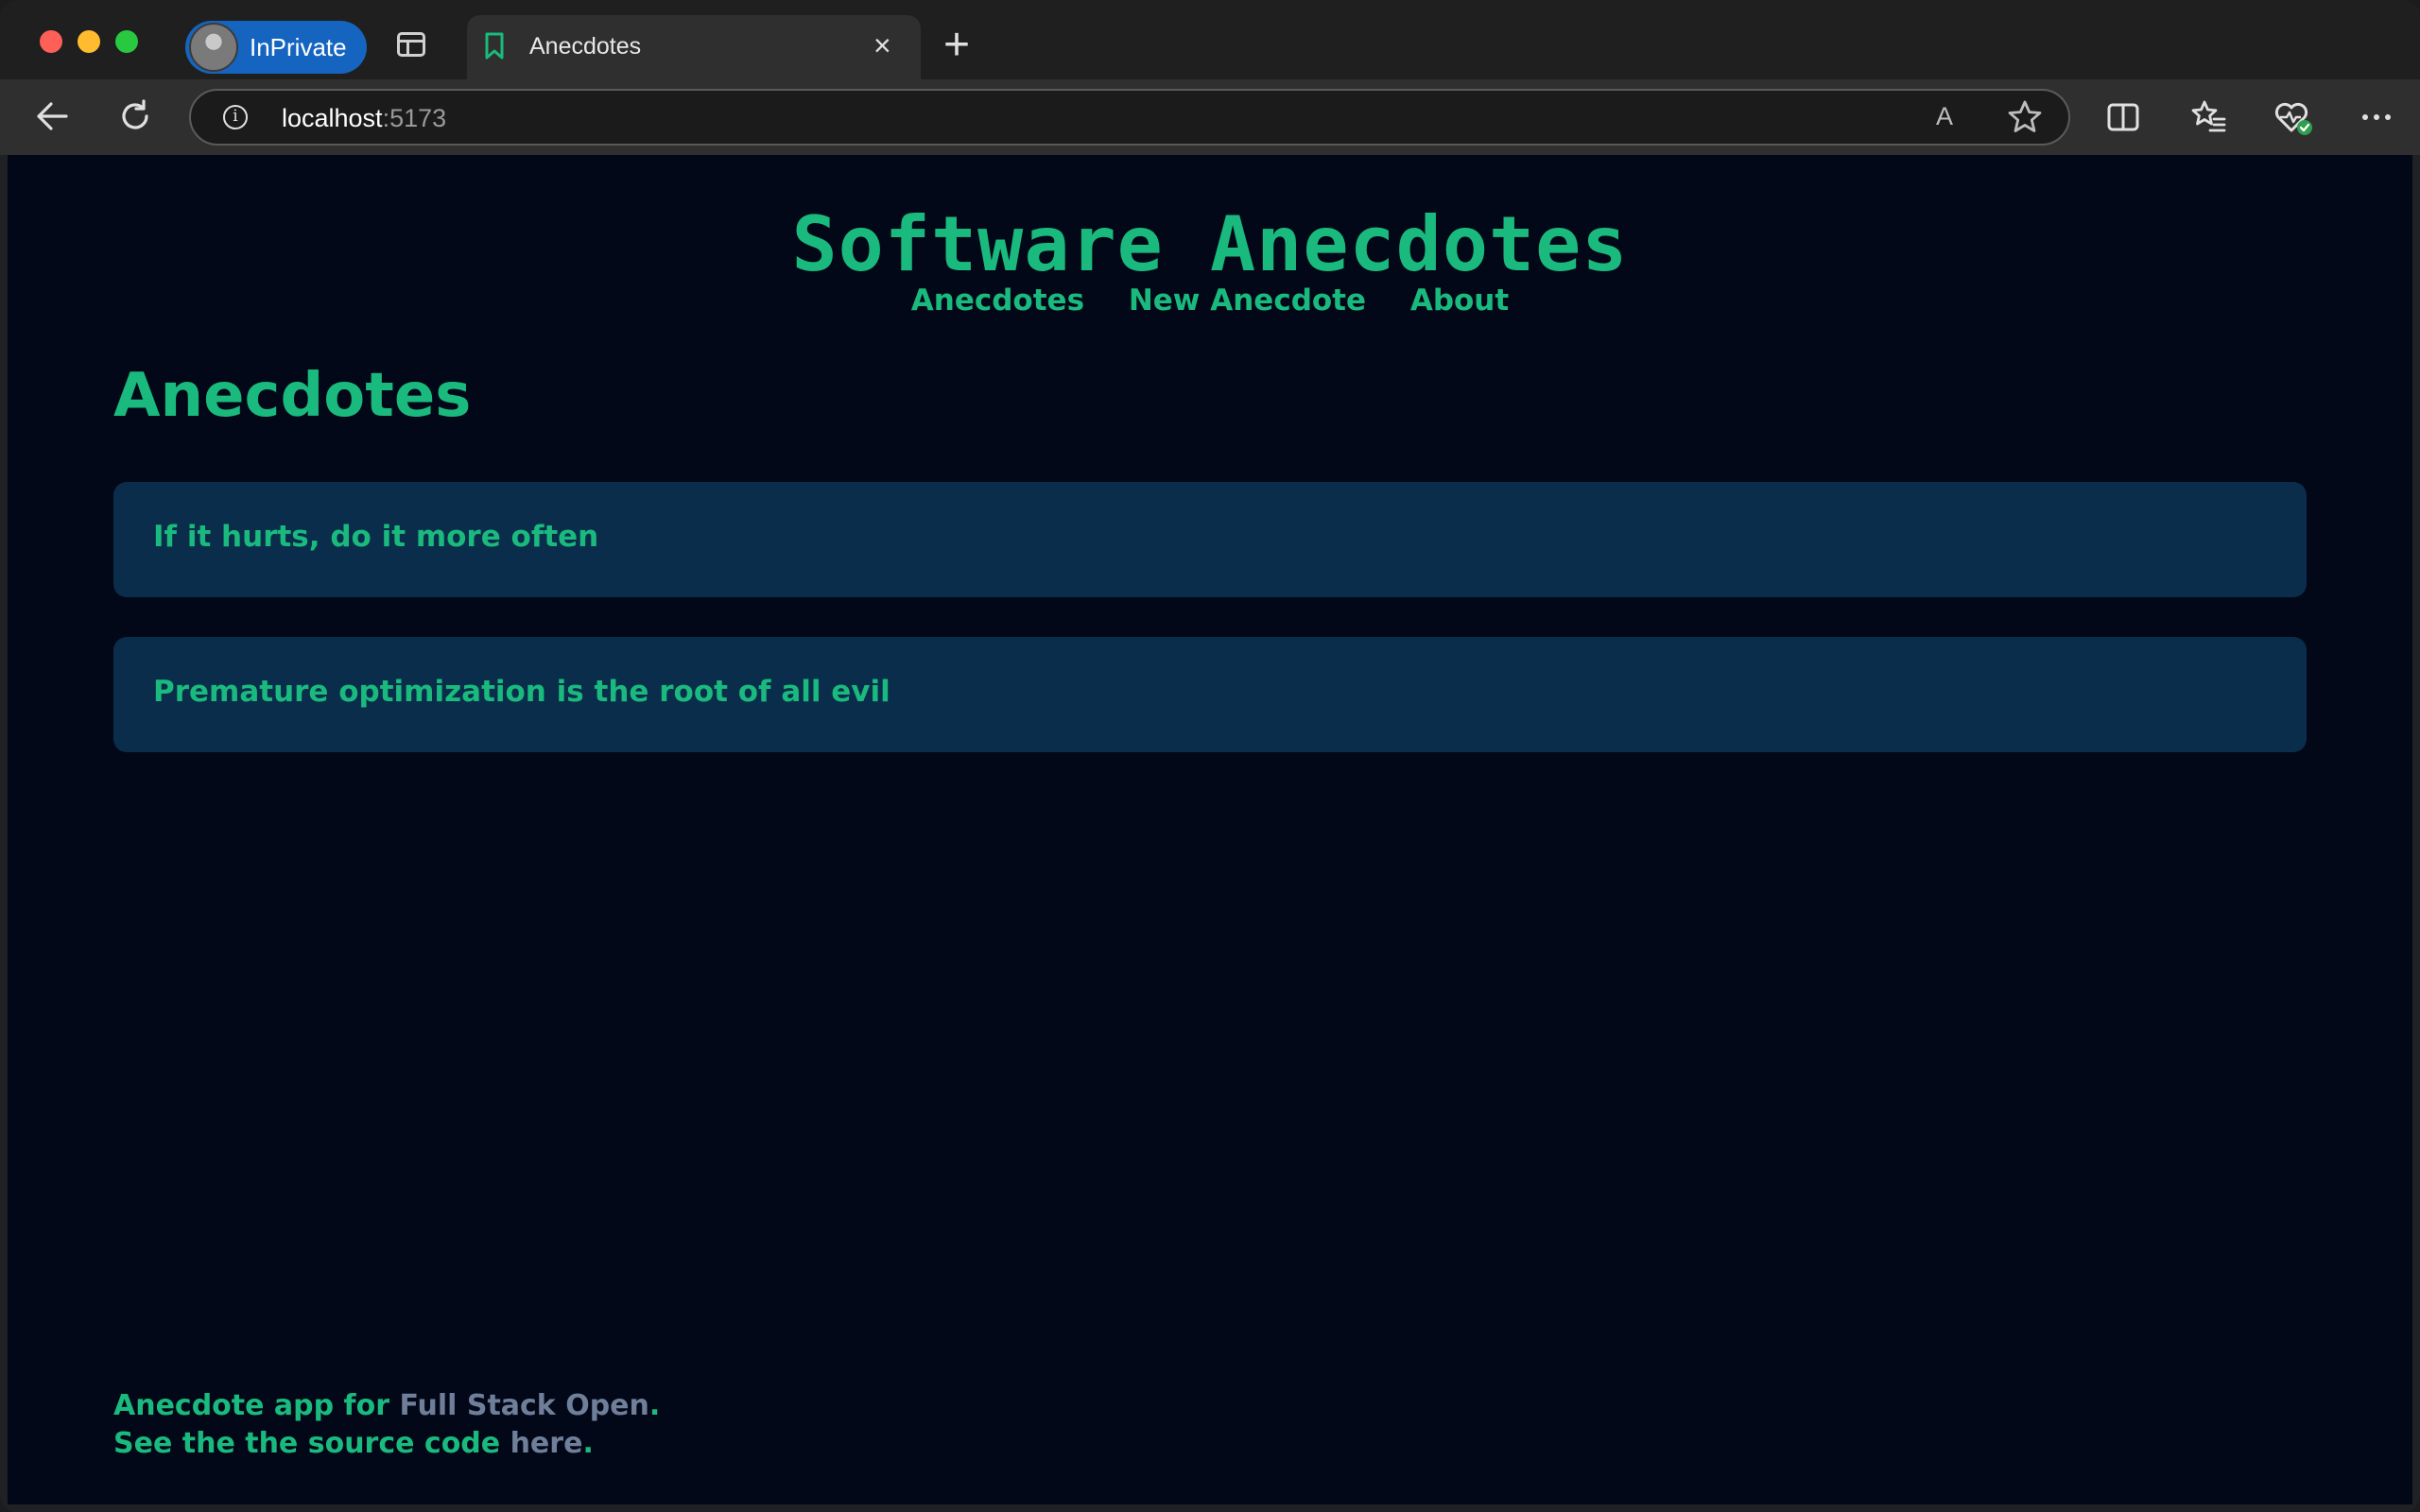 This screenshot has height=1512, width=2420. What do you see at coordinates (2294, 119) in the screenshot?
I see `browser-essentials-icon` at bounding box center [2294, 119].